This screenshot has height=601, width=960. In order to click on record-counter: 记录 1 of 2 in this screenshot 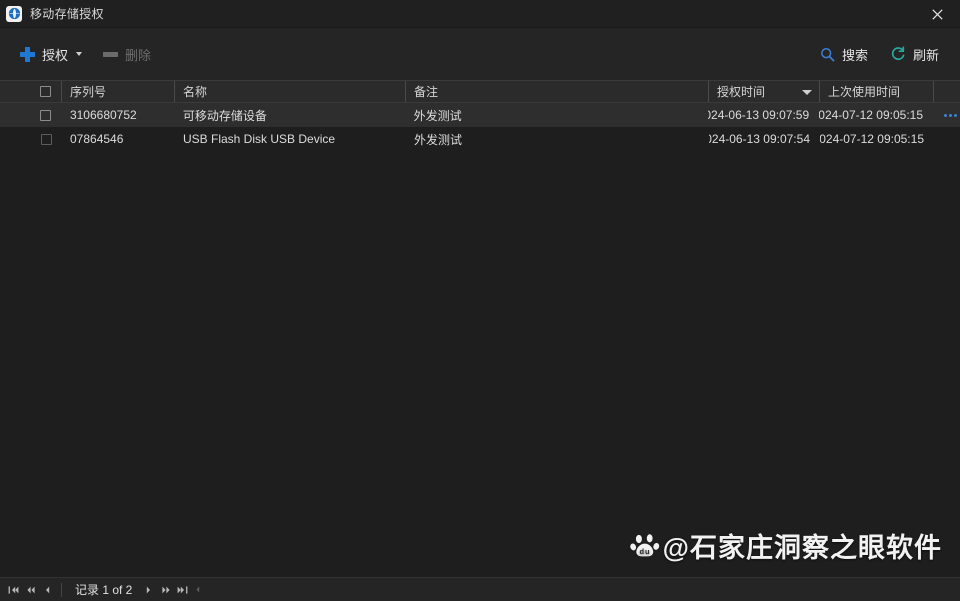, I will do `click(104, 590)`.